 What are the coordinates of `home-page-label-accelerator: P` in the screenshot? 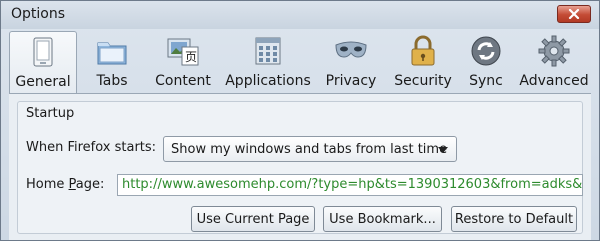 It's located at (72, 184).